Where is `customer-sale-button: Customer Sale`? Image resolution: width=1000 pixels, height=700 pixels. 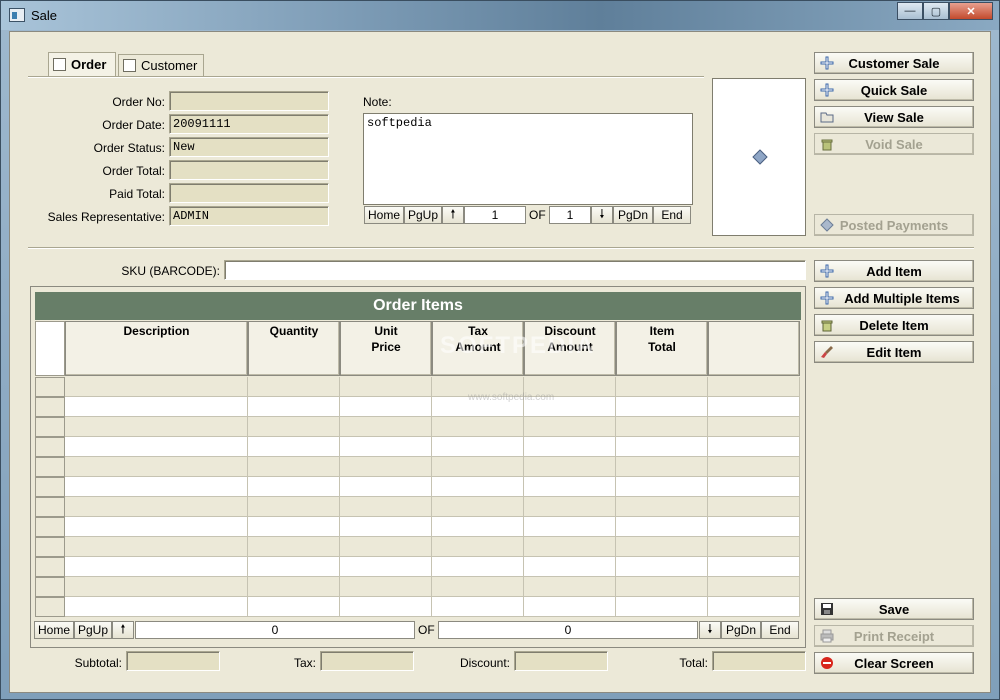 customer-sale-button: Customer Sale is located at coordinates (894, 63).